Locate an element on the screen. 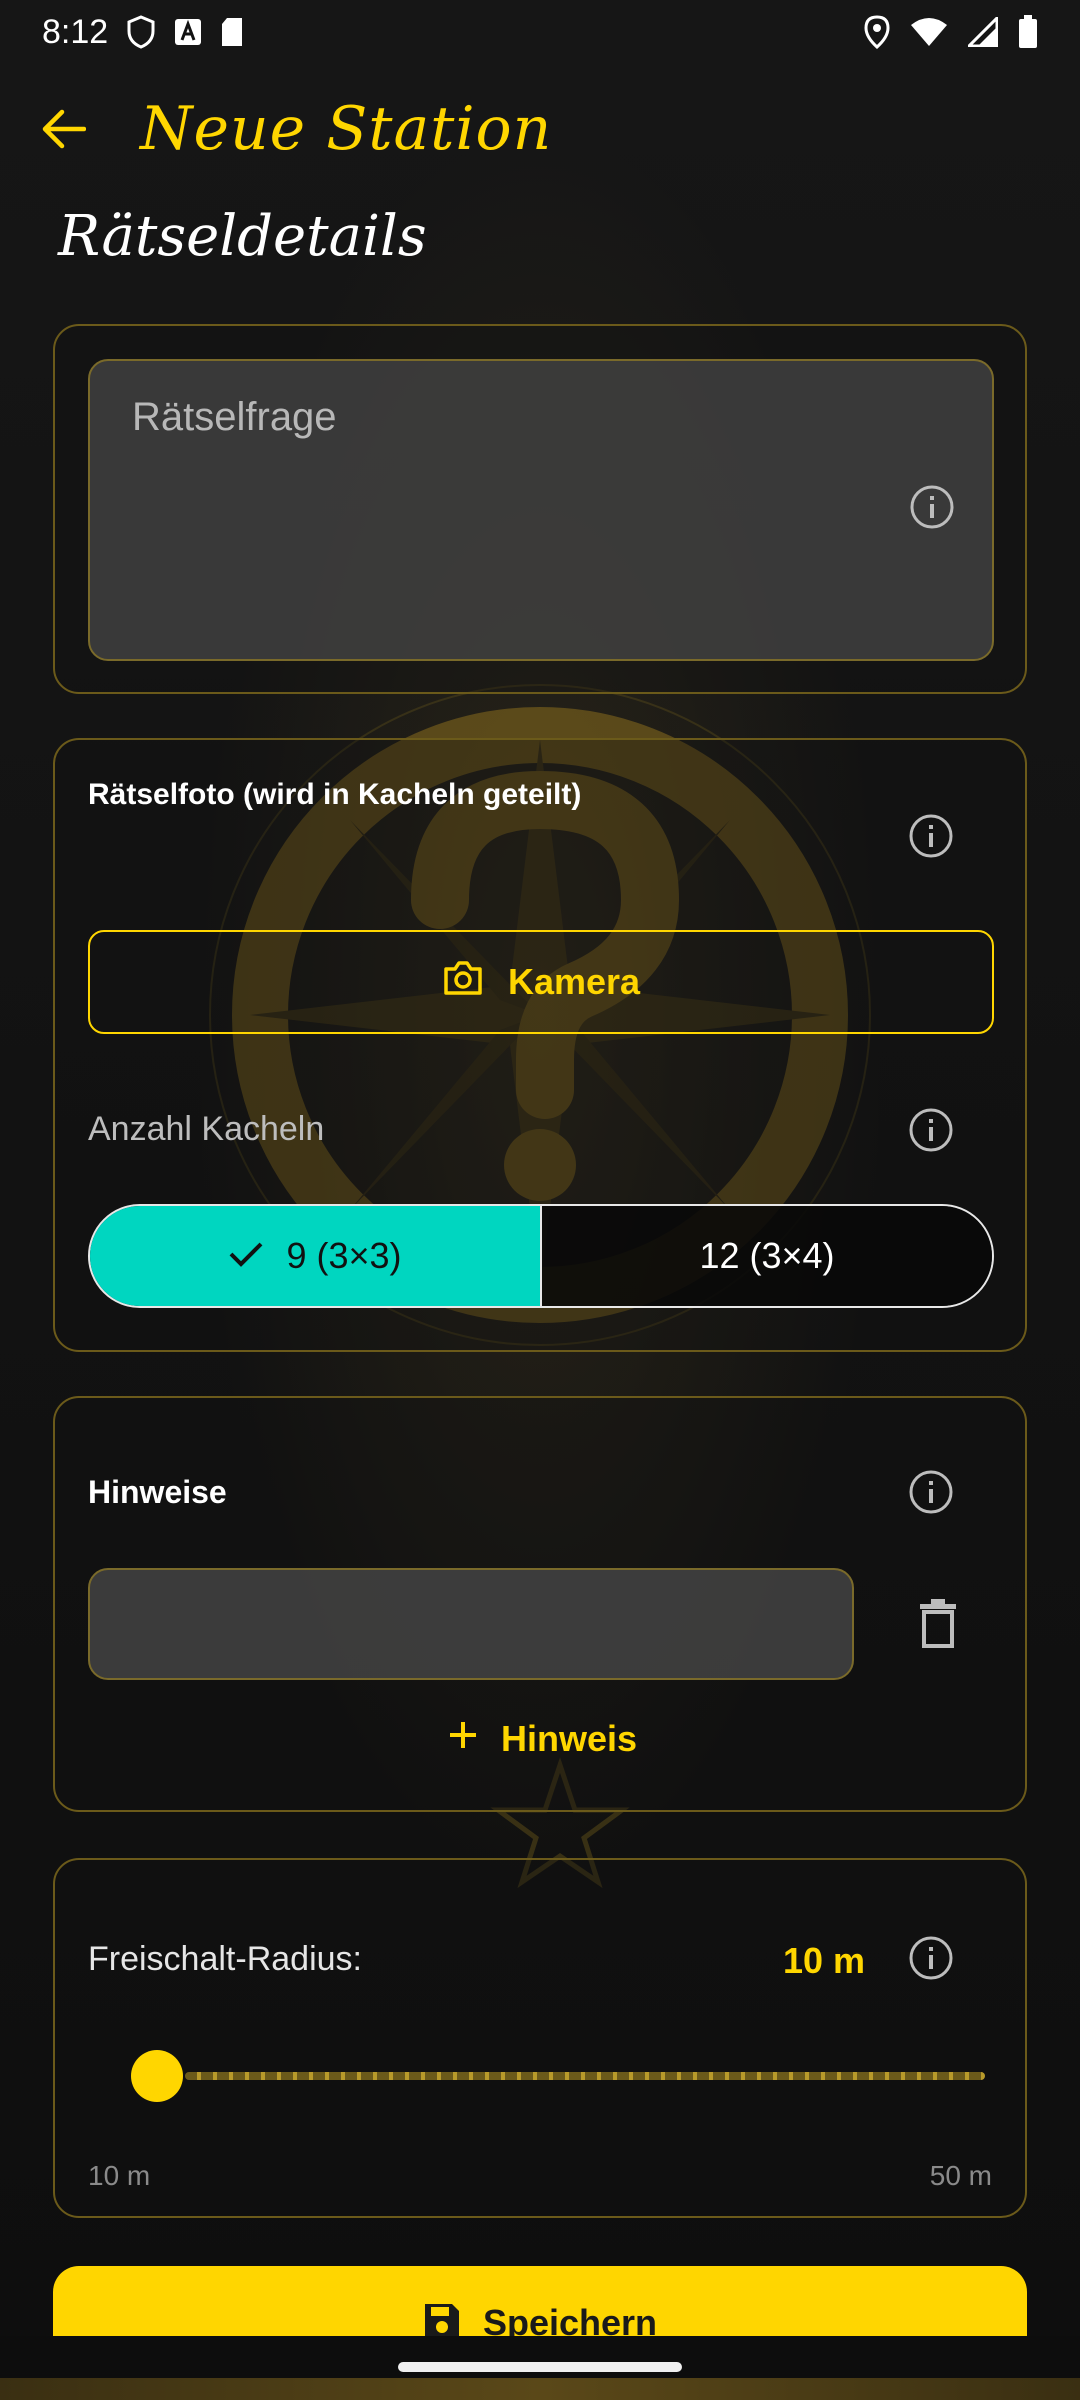 This screenshot has height=2400, width=1080. tiles-option-label: 9 (3×3) is located at coordinates (344, 1255).